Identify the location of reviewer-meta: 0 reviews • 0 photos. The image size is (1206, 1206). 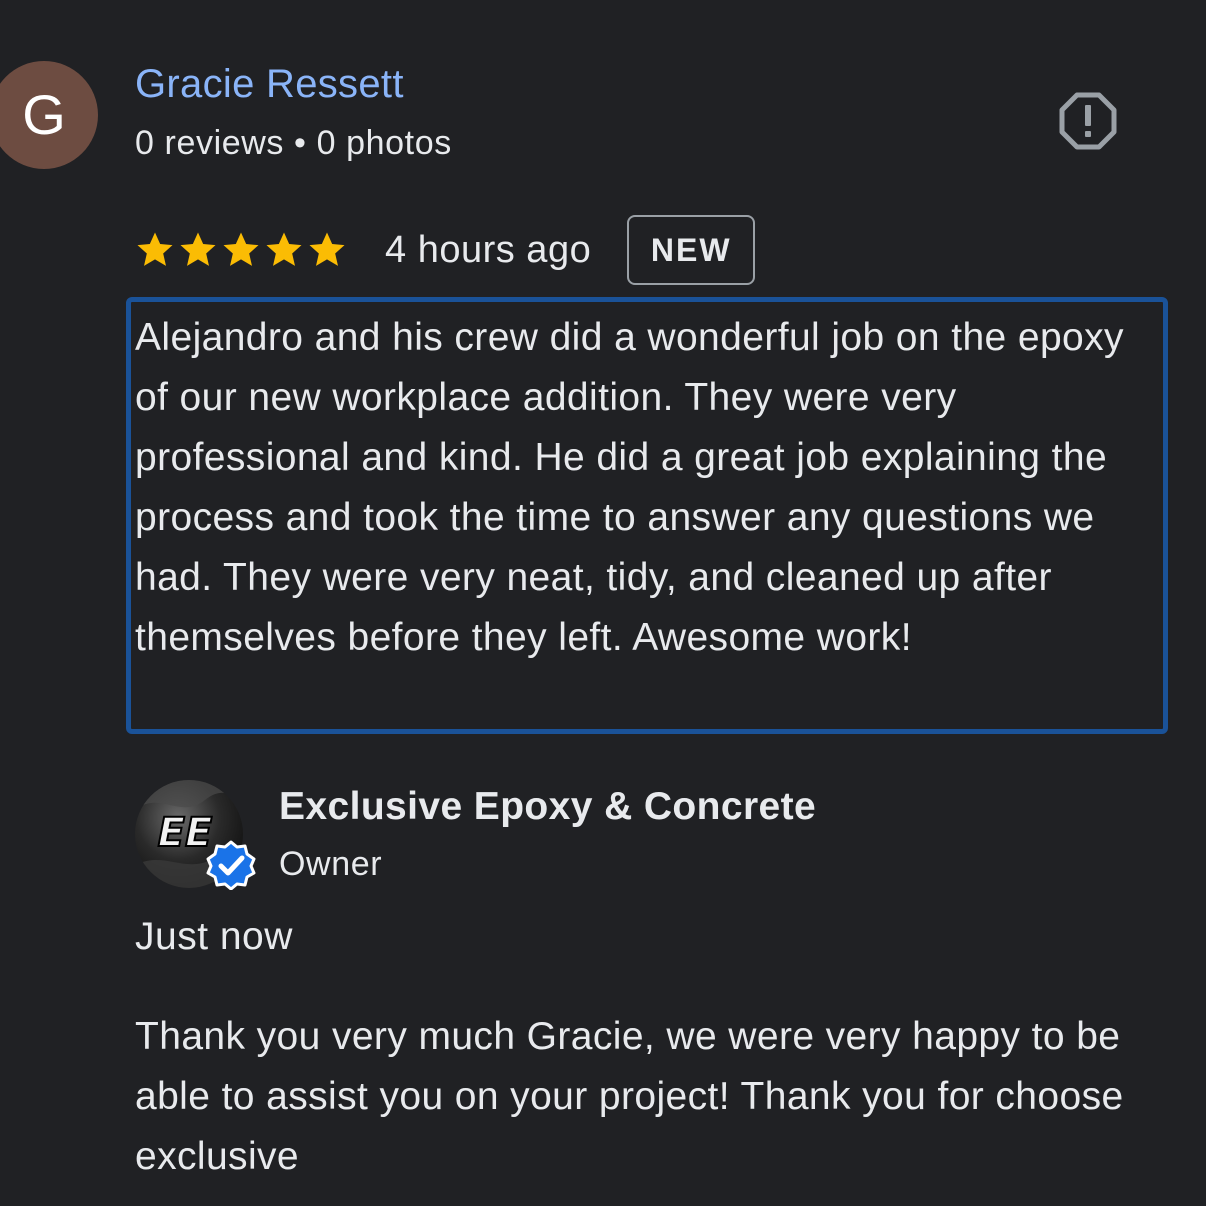
(293, 143).